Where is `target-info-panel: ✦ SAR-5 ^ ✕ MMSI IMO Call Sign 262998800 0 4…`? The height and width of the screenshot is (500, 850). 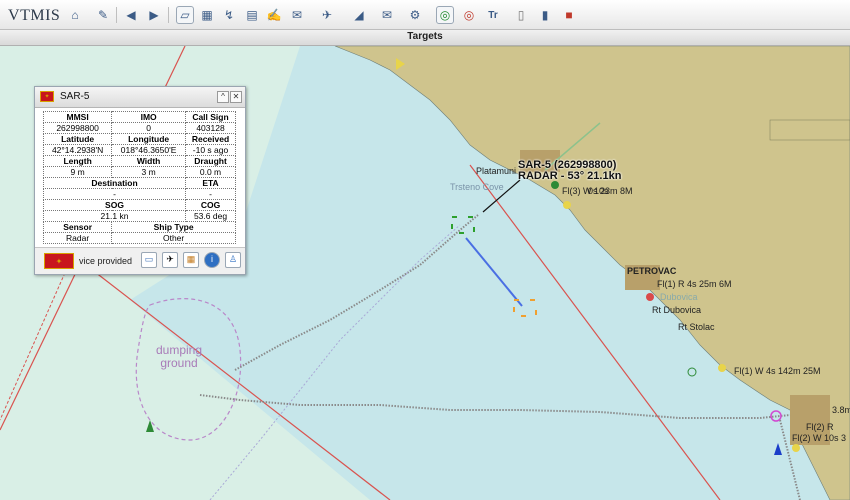 target-info-panel: ✦ SAR-5 ^ ✕ MMSI IMO Call Sign 262998800 0 4… is located at coordinates (140, 180).